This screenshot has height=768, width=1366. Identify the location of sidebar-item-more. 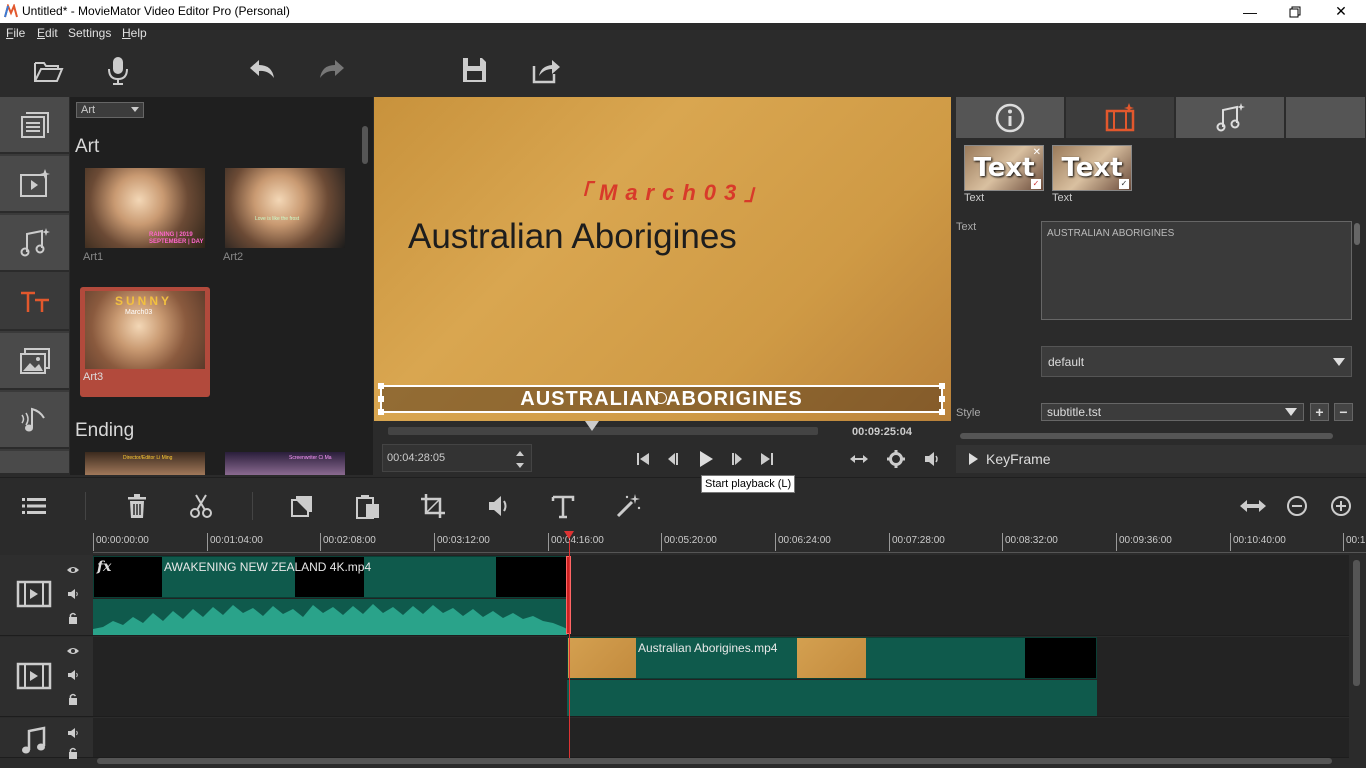
(34, 463).